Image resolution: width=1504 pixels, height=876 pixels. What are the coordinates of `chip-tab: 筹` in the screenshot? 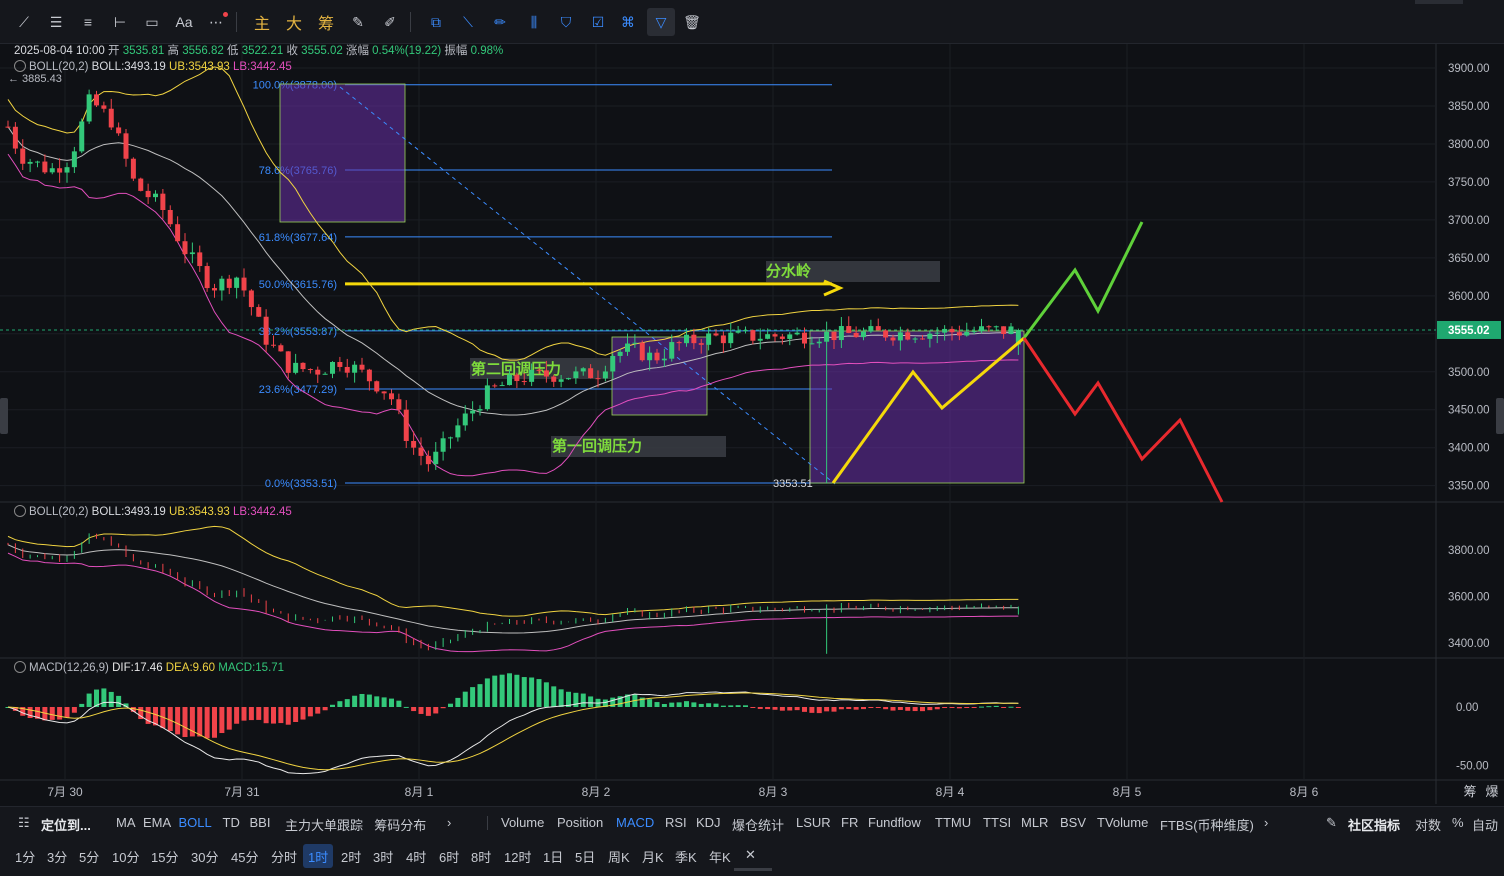 It's located at (1469, 791).